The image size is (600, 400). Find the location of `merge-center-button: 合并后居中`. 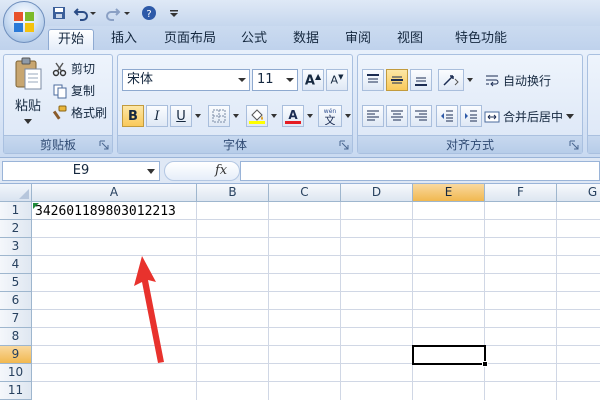

merge-center-button: 合并后居中 is located at coordinates (529, 117).